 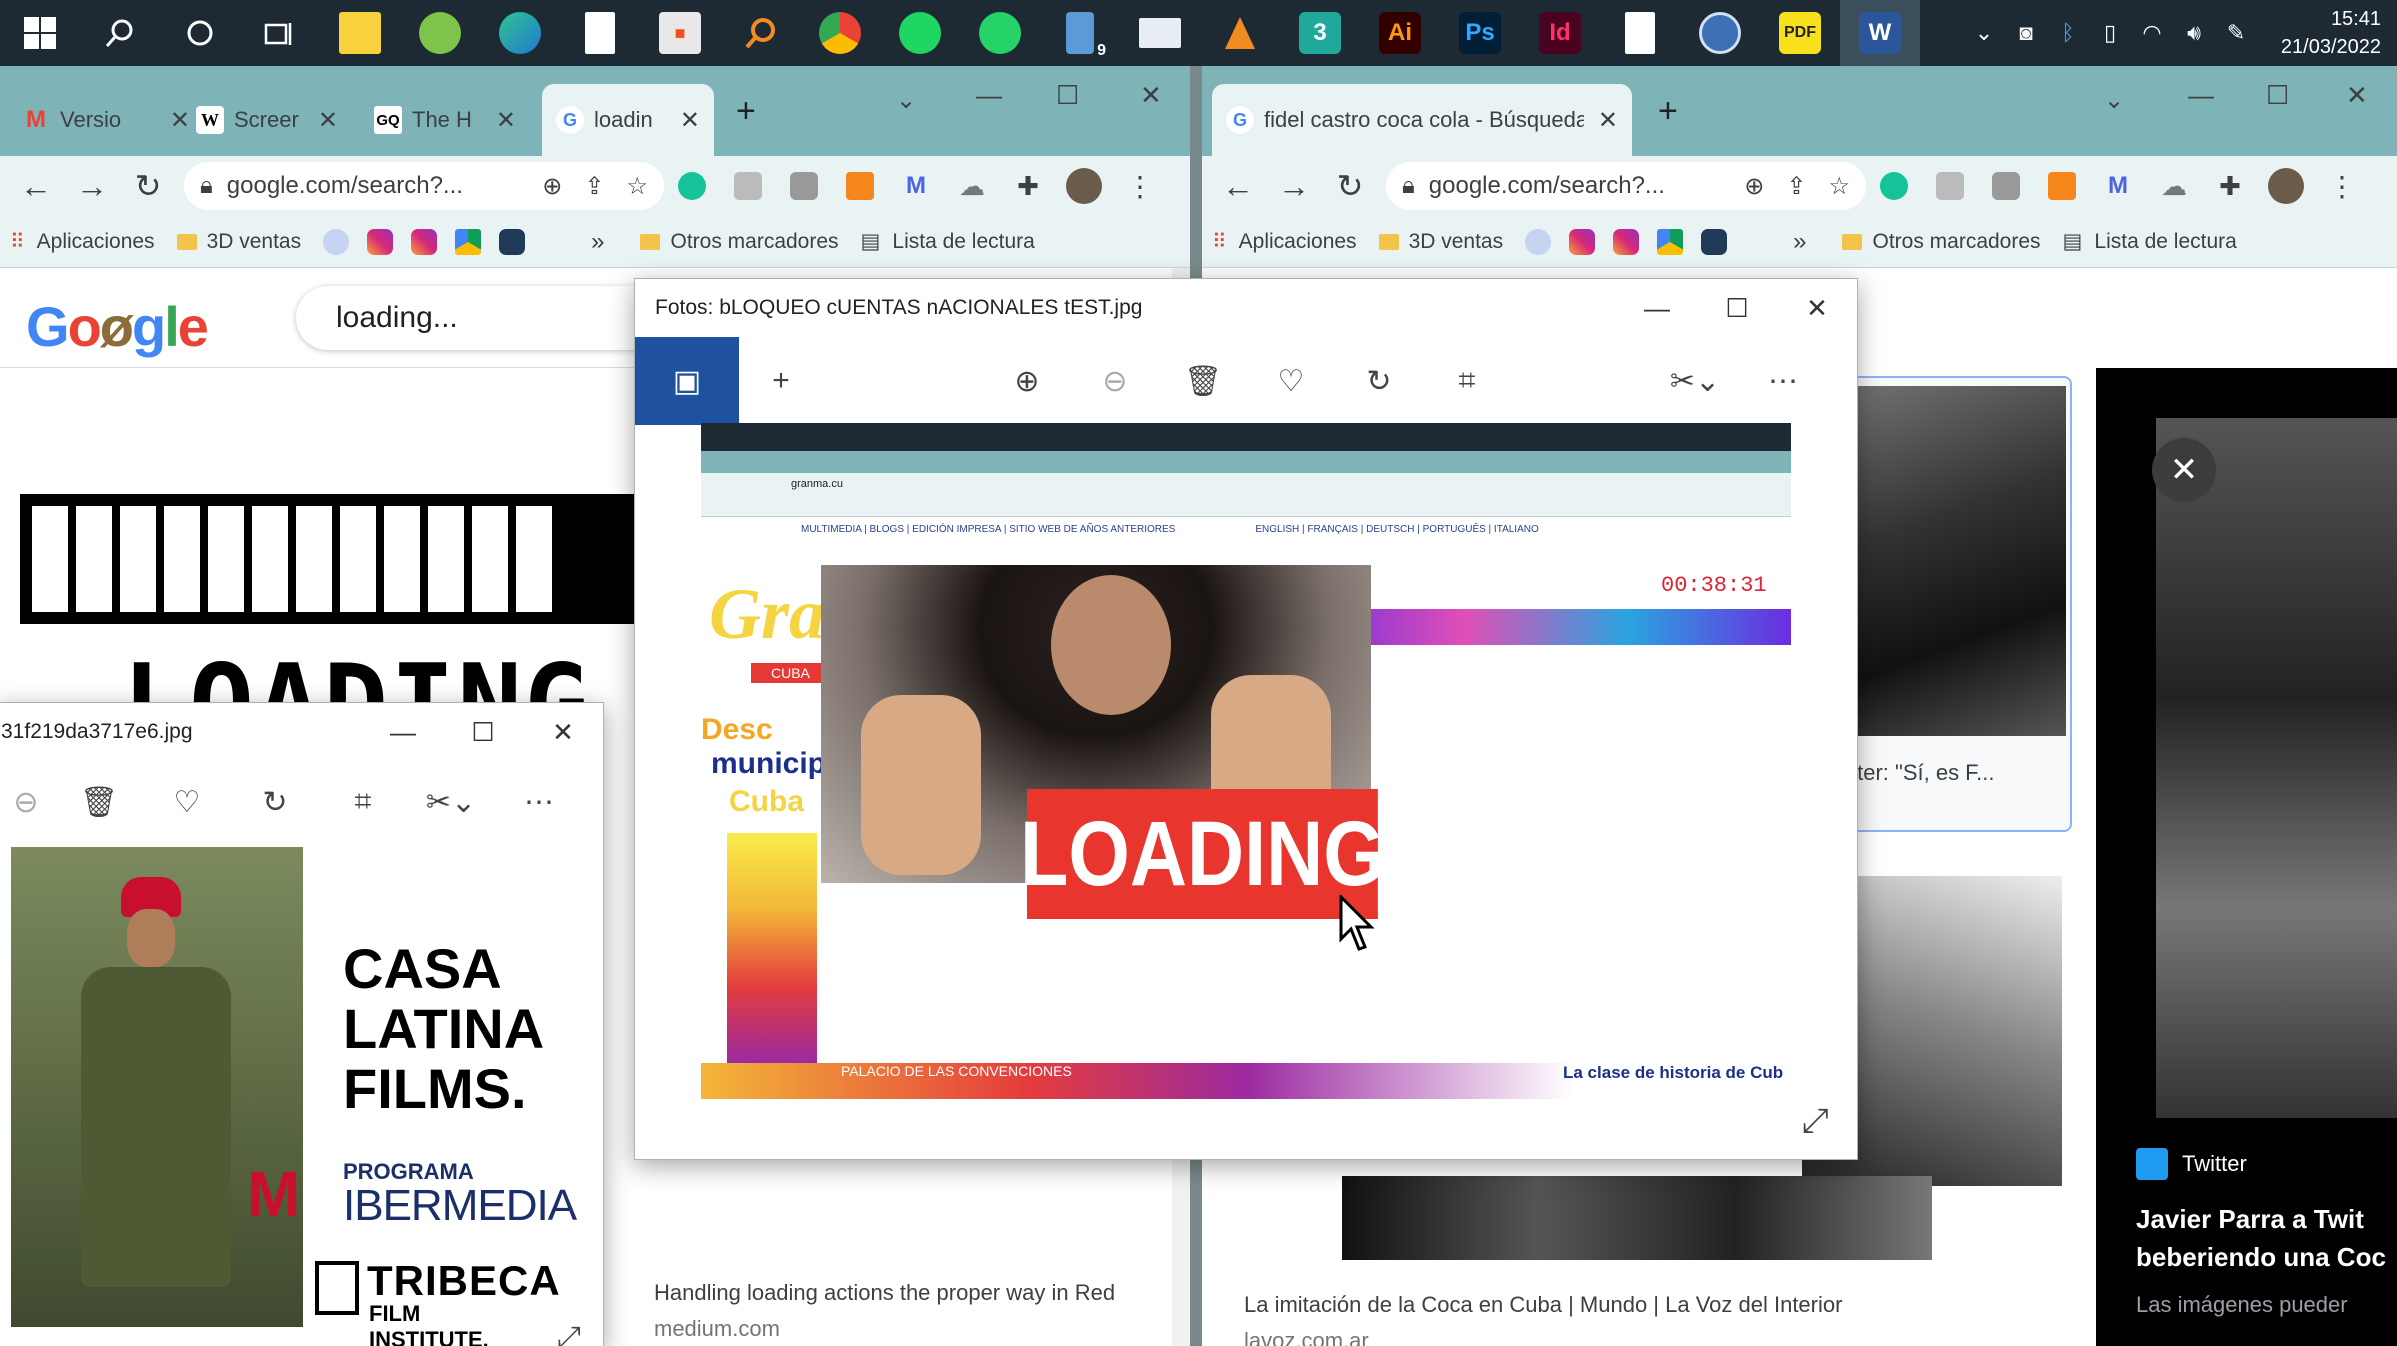 I want to click on spotify-icon, so click(x=920, y=33).